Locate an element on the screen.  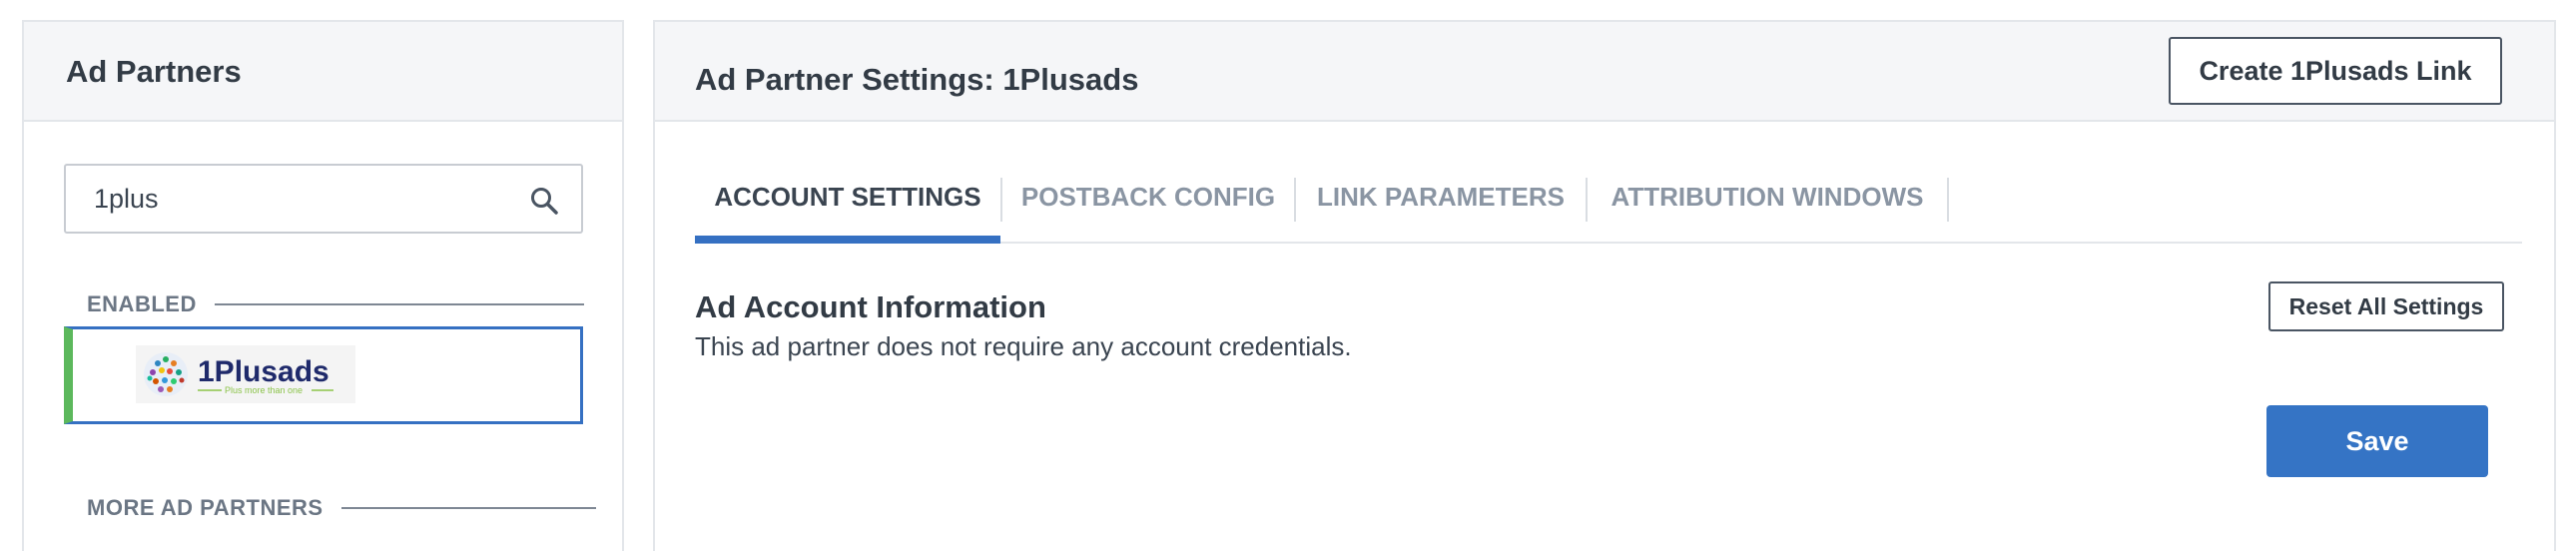
enabled-divider is located at coordinates (399, 304).